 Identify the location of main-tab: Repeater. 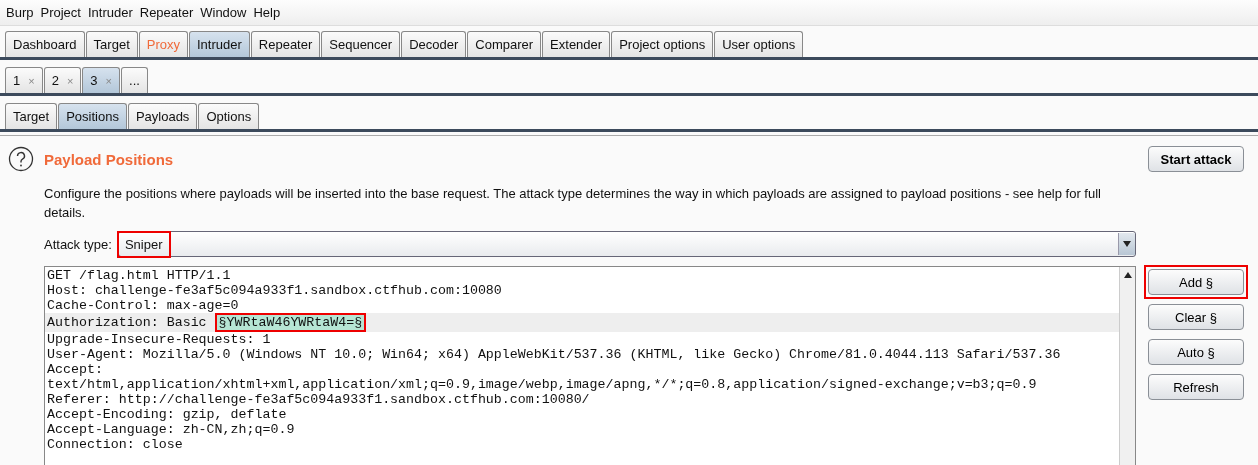
(285, 44).